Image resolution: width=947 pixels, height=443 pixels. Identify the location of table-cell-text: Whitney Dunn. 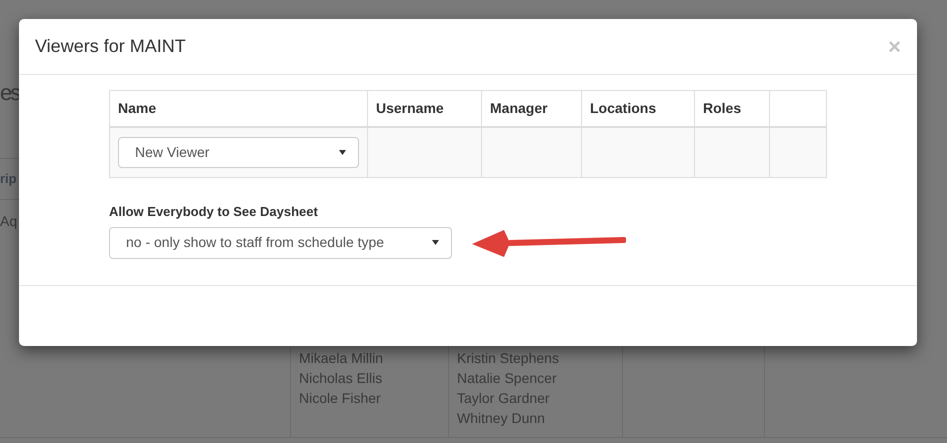
(501, 418).